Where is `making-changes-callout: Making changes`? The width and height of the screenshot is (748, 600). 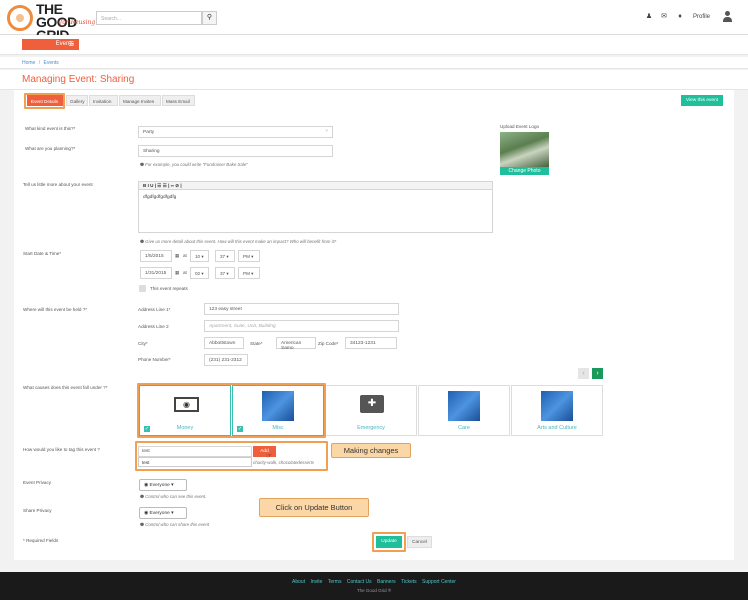
making-changes-callout: Making changes is located at coordinates (371, 450).